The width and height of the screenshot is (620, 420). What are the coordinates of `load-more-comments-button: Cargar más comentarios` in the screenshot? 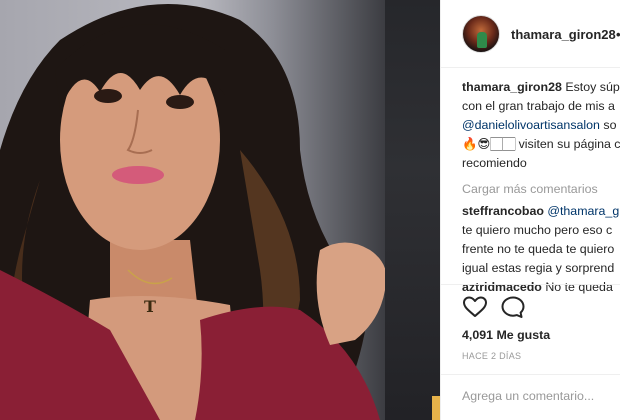 It's located at (541, 189).